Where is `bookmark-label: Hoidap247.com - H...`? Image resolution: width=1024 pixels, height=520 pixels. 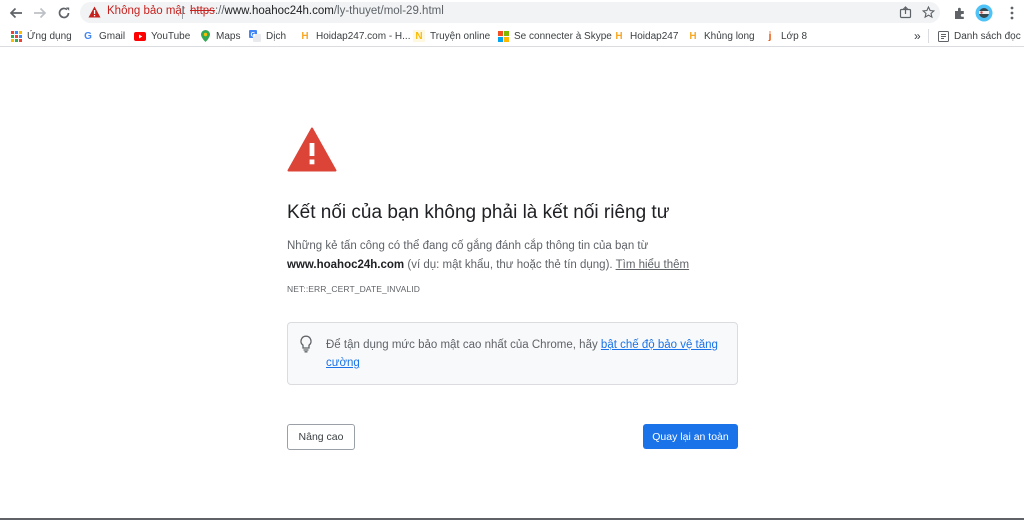 bookmark-label: Hoidap247.com - H... is located at coordinates (363, 36).